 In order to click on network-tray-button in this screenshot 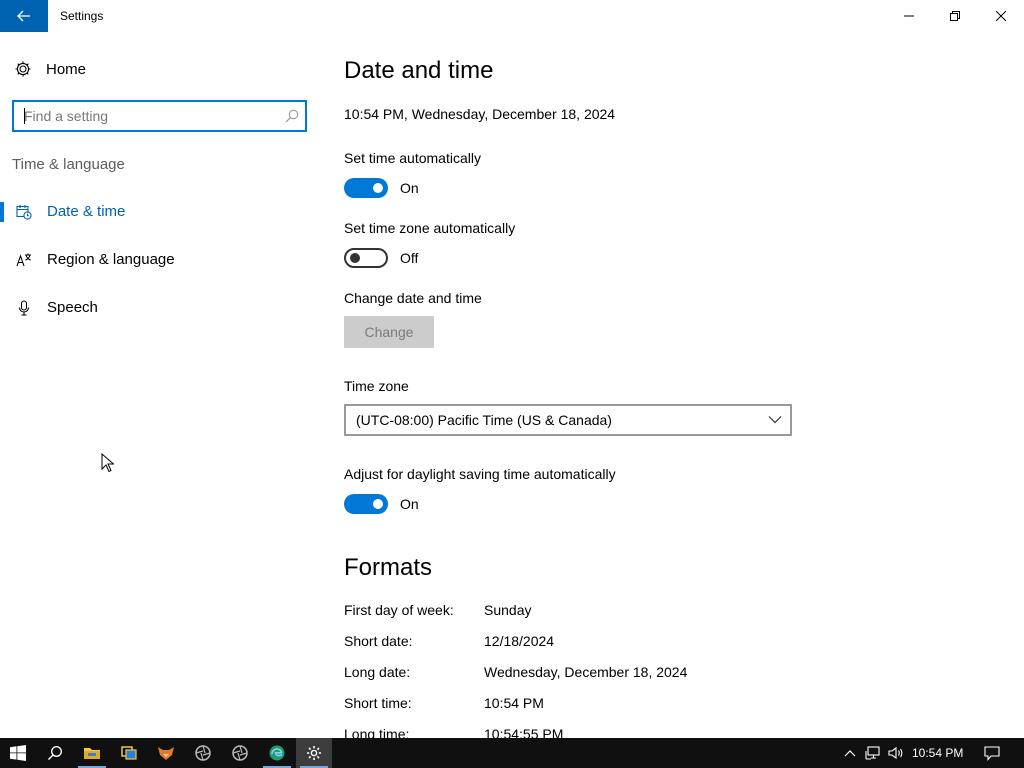, I will do `click(873, 753)`.